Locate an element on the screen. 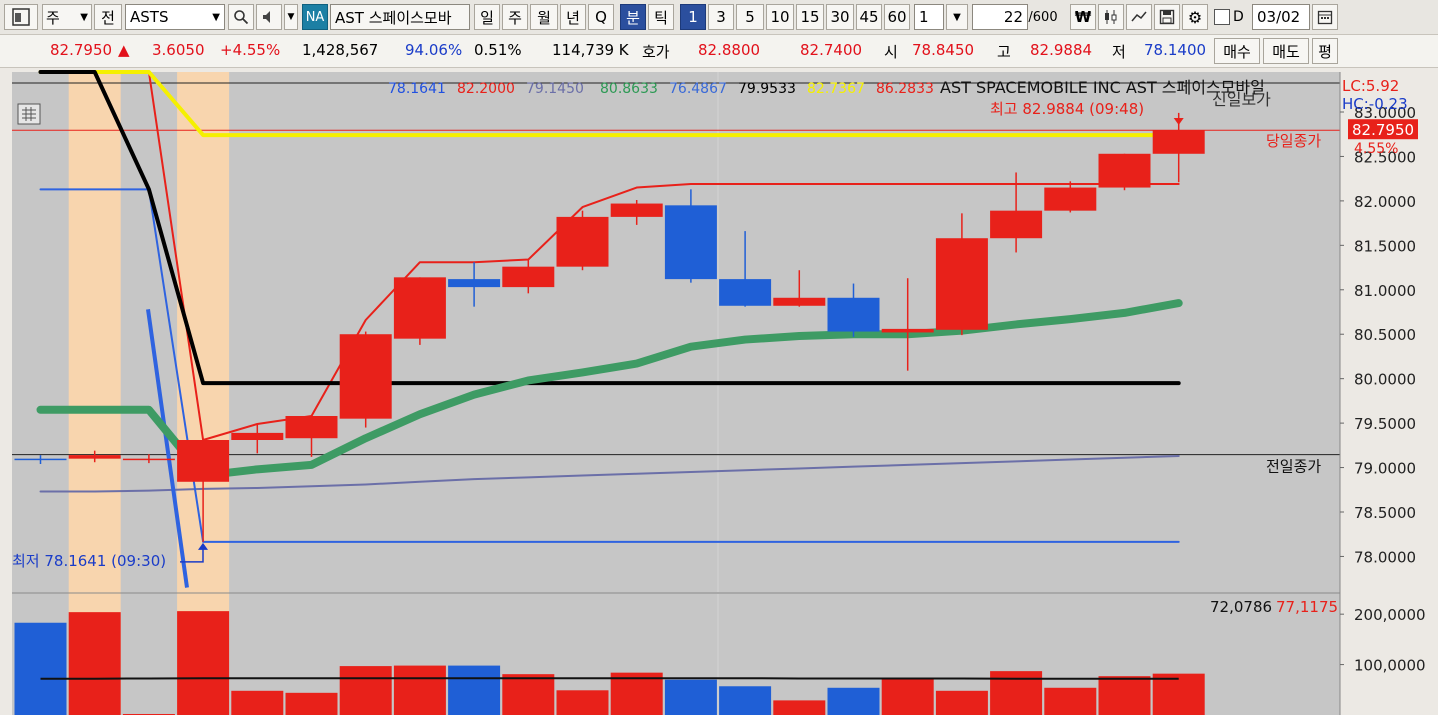 The width and height of the screenshot is (1438, 715). step-input: 1 is located at coordinates (929, 17).